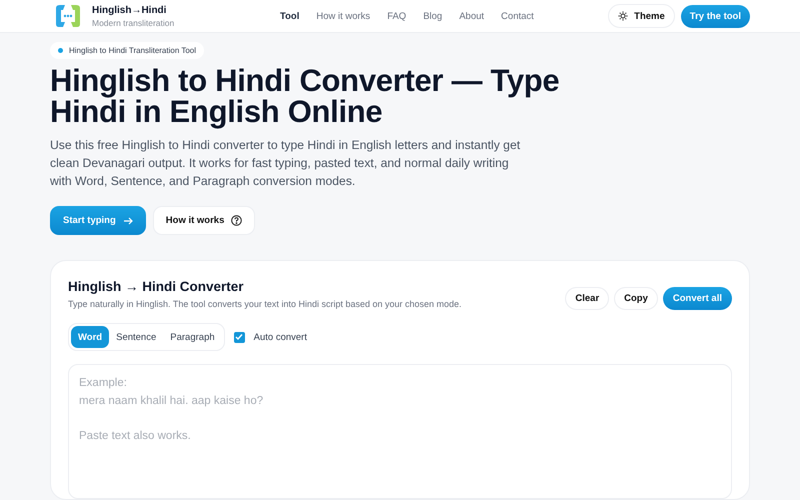 Image resolution: width=800 pixels, height=500 pixels. I want to click on auto-convert-checkbox, so click(239, 337).